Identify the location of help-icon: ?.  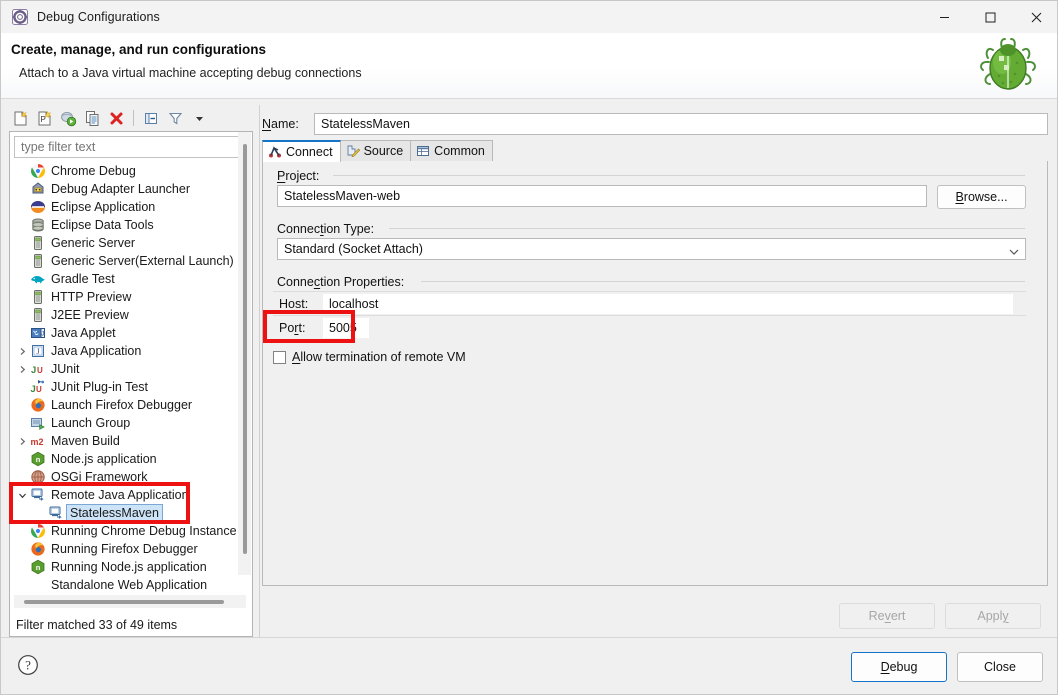
(28, 665).